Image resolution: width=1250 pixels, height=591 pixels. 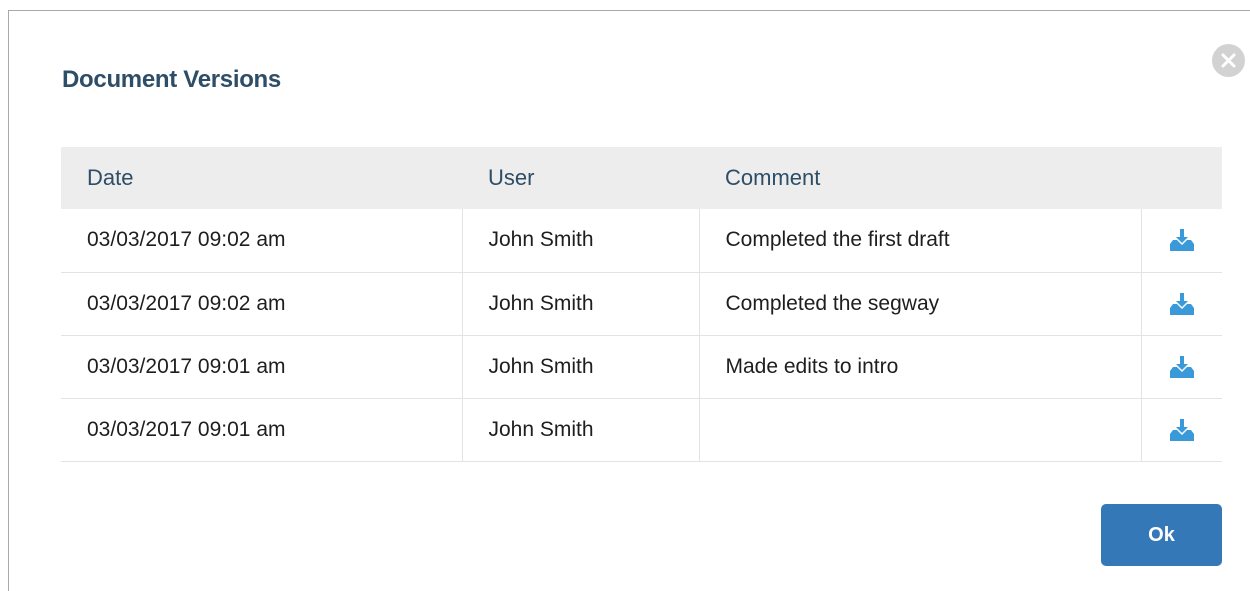 What do you see at coordinates (1161, 535) in the screenshot?
I see `ok-button: Ok` at bounding box center [1161, 535].